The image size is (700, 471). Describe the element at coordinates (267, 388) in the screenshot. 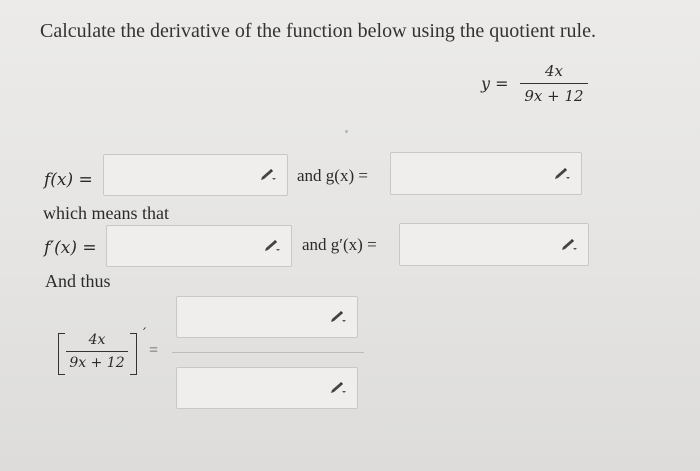

I see `result-denominator-box` at that location.